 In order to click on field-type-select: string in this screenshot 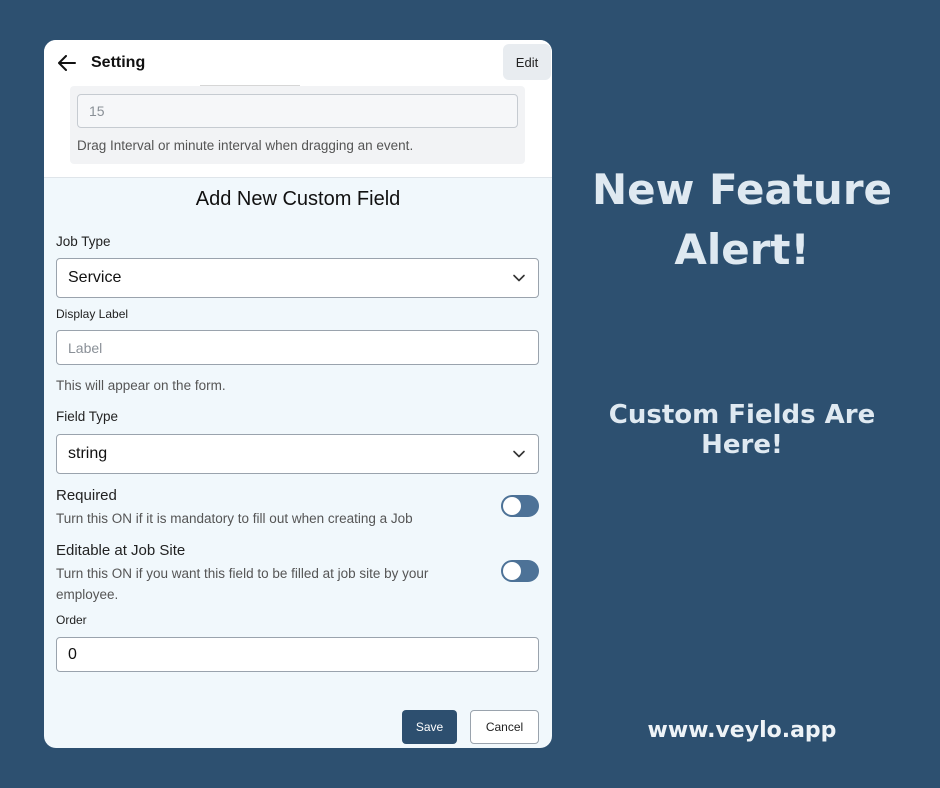, I will do `click(297, 454)`.